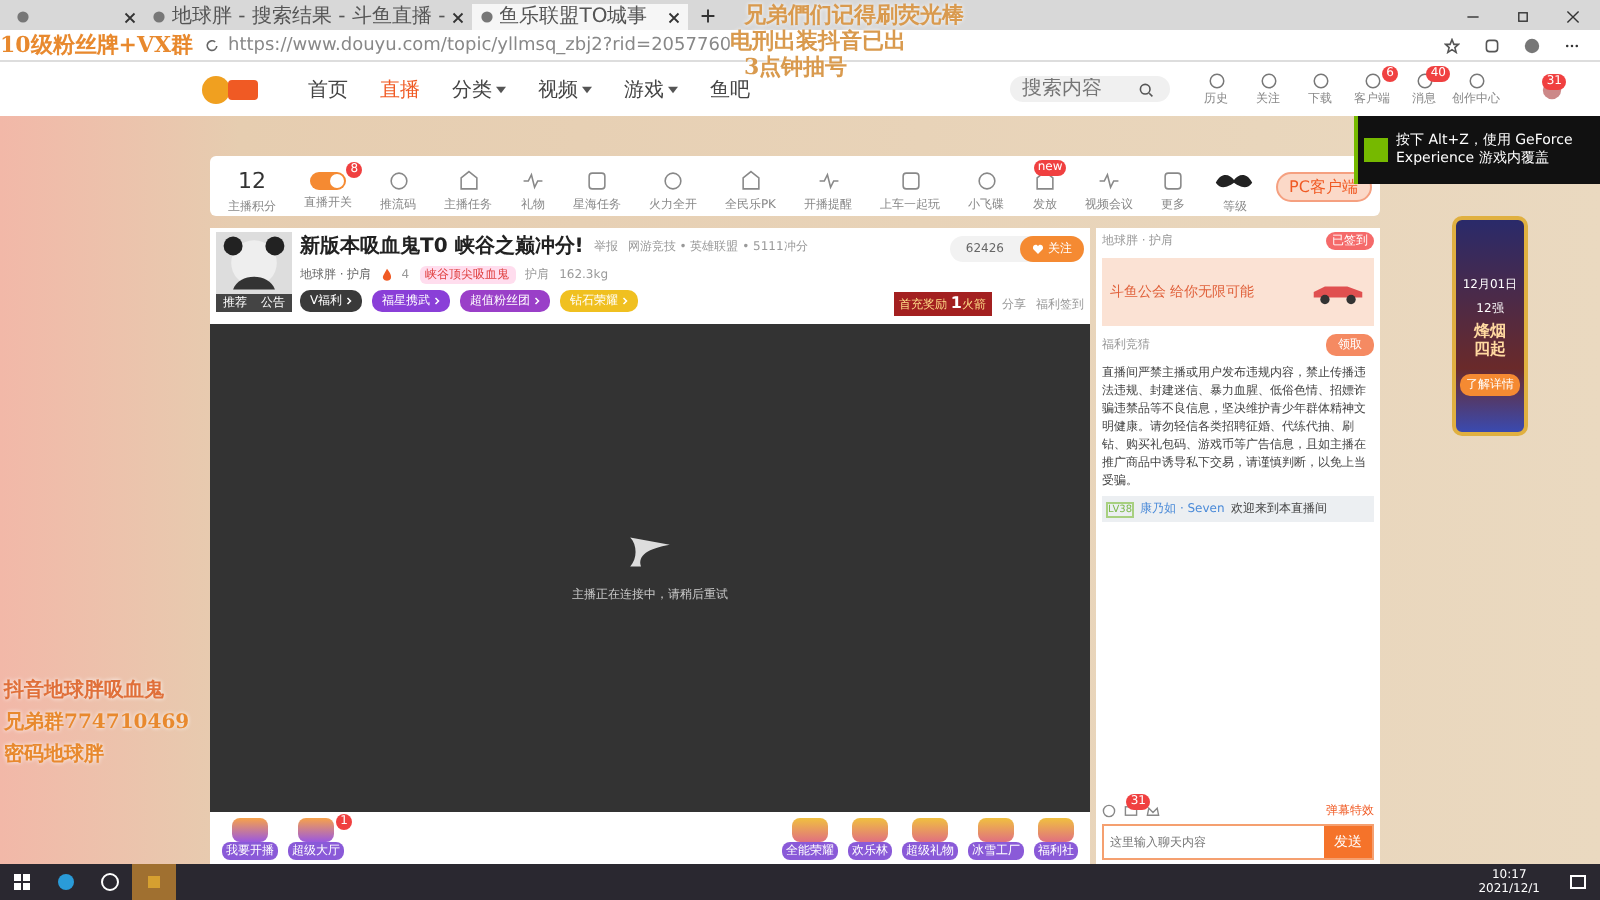 This screenshot has height=900, width=1600. Describe the element at coordinates (1038, 248) in the screenshot. I see `heart-icon` at that location.